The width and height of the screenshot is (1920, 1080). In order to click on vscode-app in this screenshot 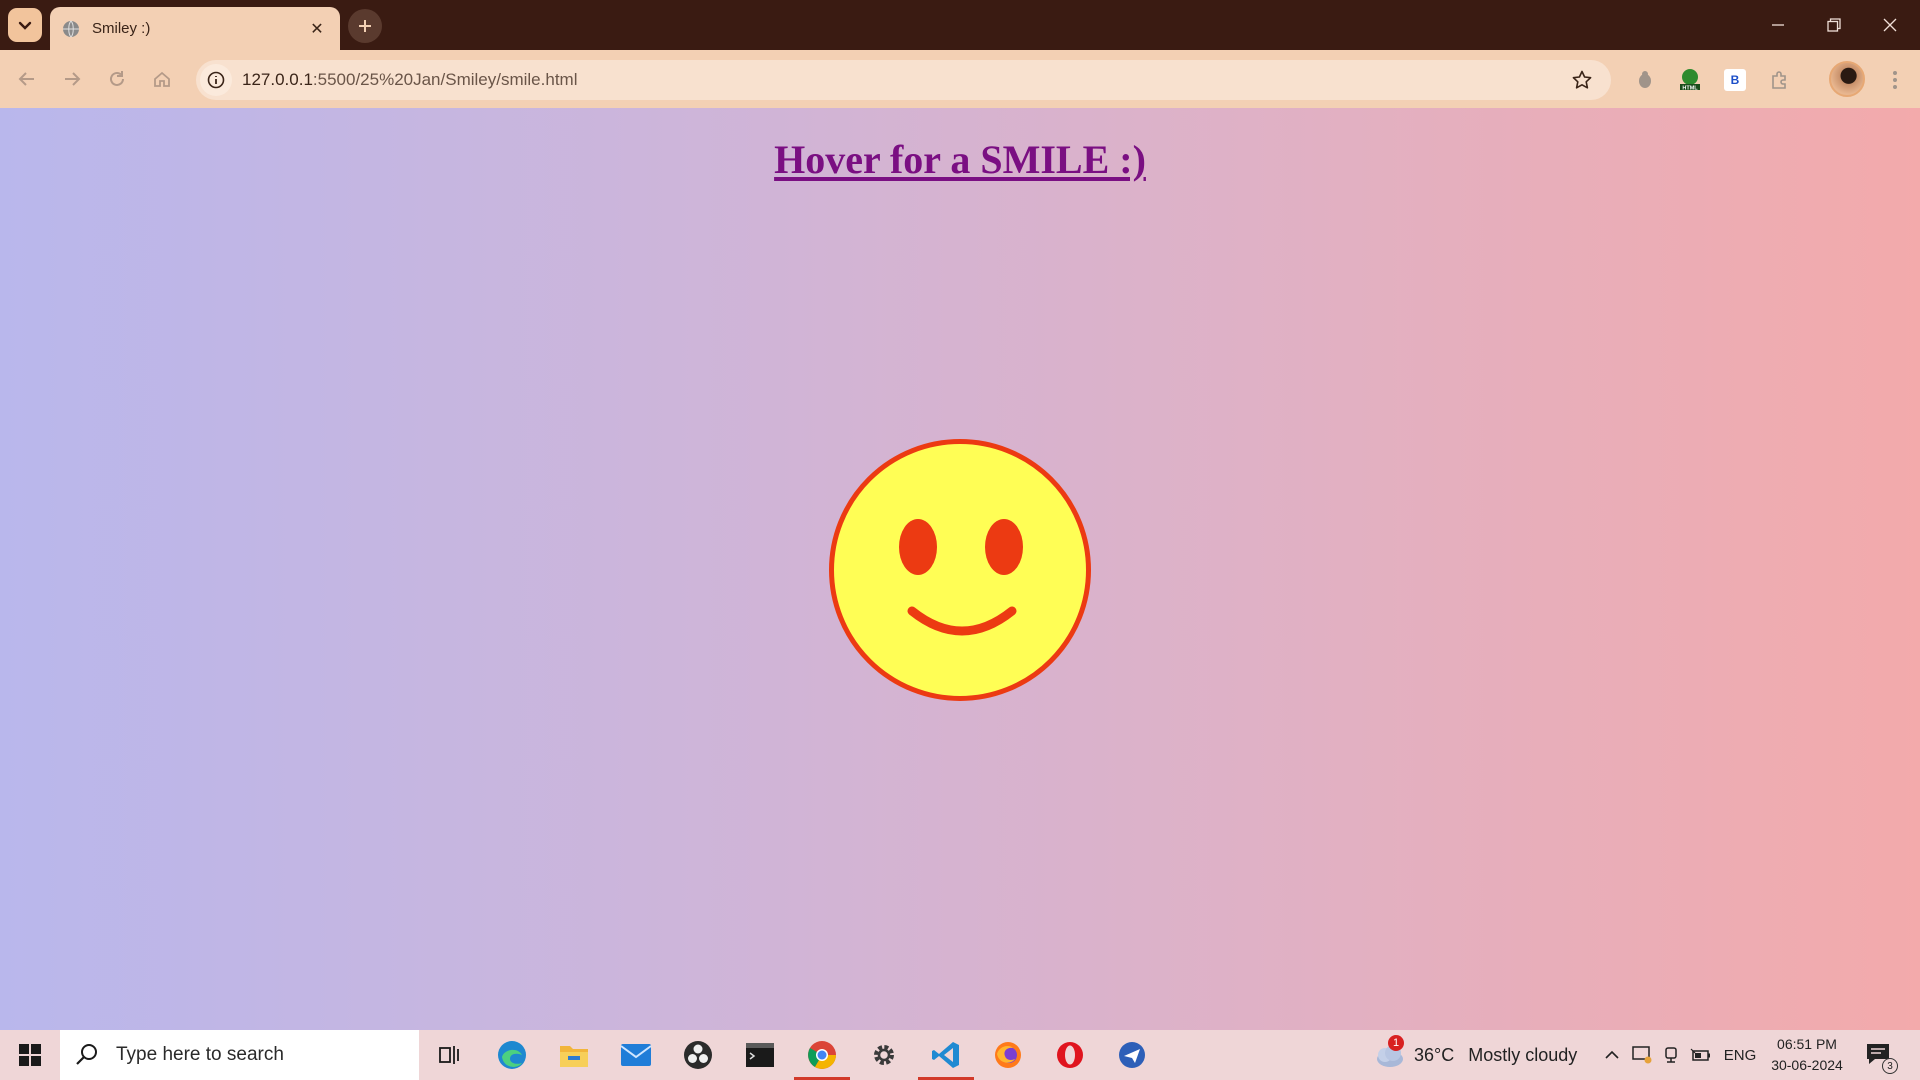, I will do `click(946, 1055)`.